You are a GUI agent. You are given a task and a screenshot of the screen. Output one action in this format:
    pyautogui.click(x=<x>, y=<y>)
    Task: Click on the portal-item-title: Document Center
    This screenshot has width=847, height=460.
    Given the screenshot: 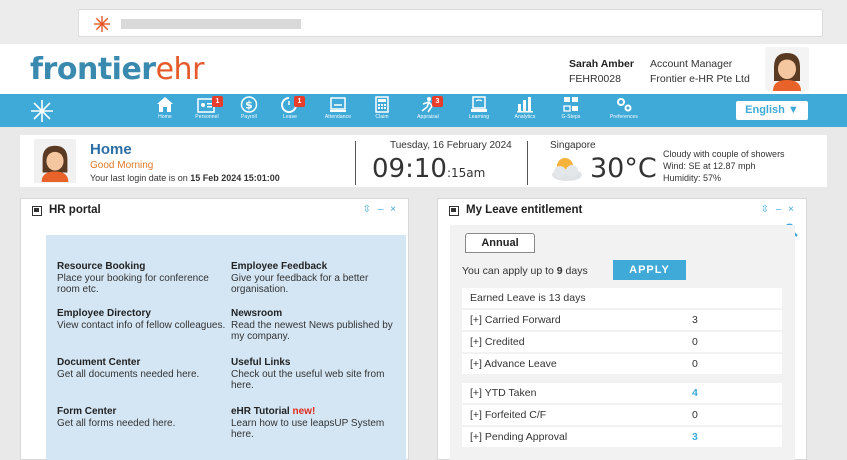 What is the action you would take?
    pyautogui.click(x=99, y=362)
    